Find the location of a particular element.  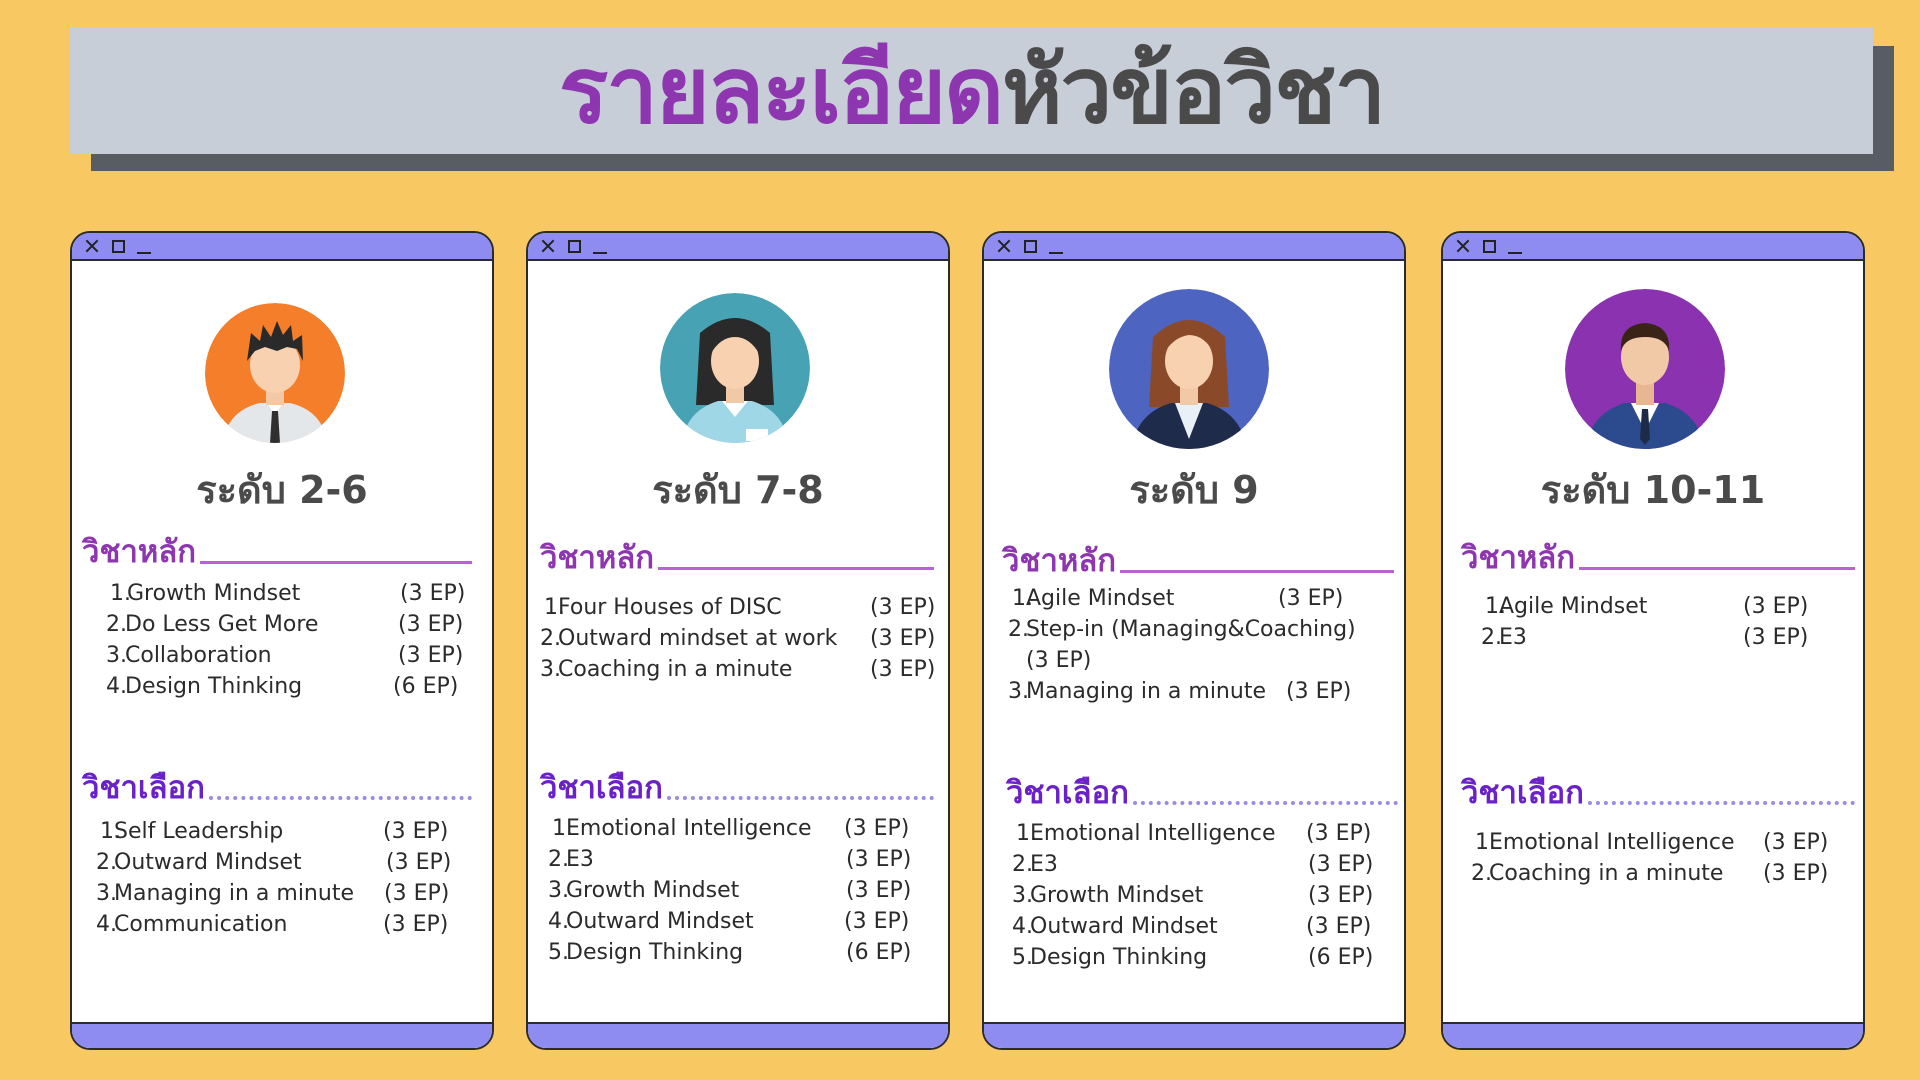

core-courses-title: วิชาหลัก is located at coordinates (597, 558).